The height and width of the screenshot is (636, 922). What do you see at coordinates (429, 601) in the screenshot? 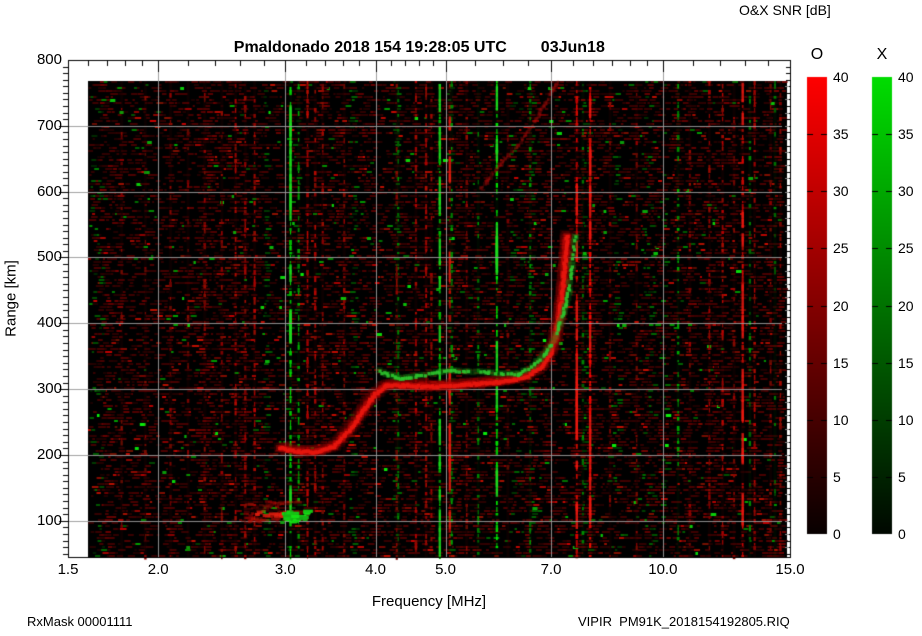
I see `x-axis-title: Frequency [MHz]` at bounding box center [429, 601].